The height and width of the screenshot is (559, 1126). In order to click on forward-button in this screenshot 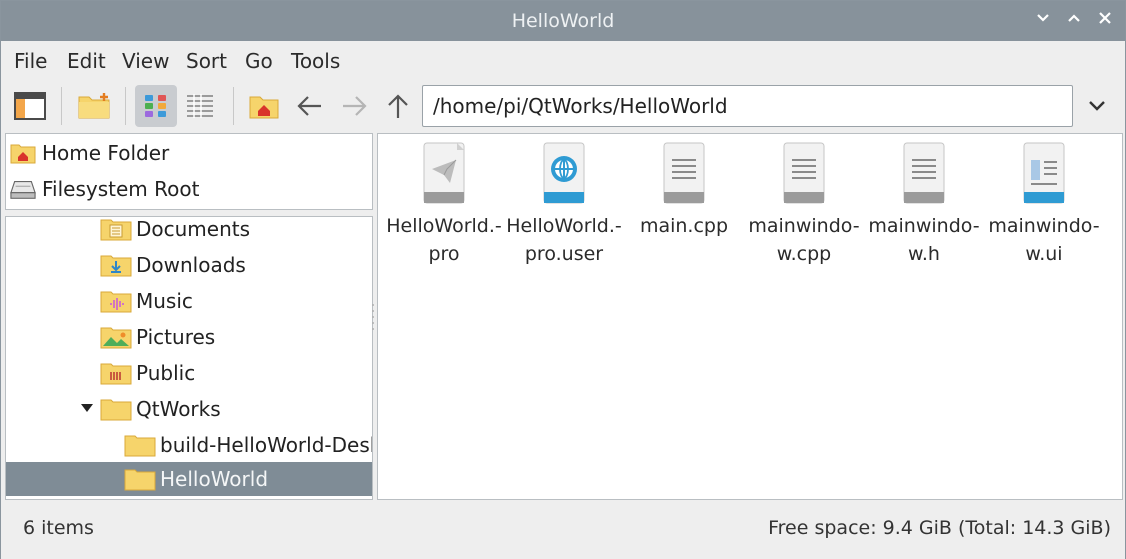, I will do `click(354, 106)`.